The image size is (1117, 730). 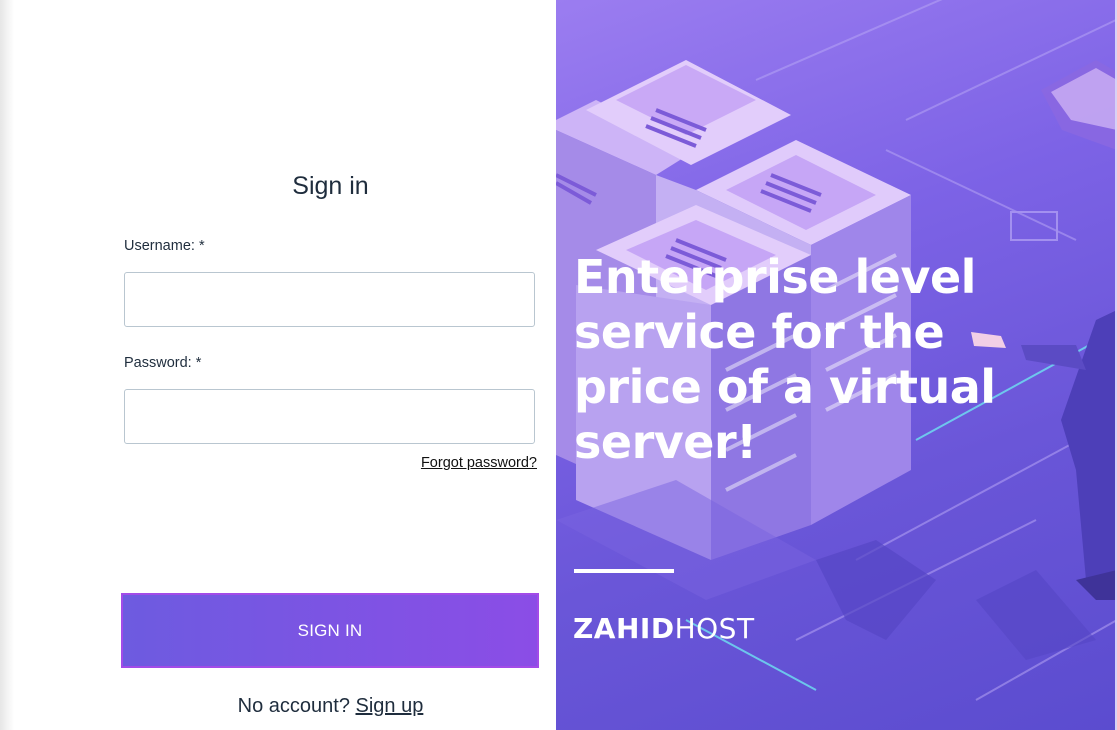 I want to click on headline-line: Enterprise level, so click(x=775, y=277).